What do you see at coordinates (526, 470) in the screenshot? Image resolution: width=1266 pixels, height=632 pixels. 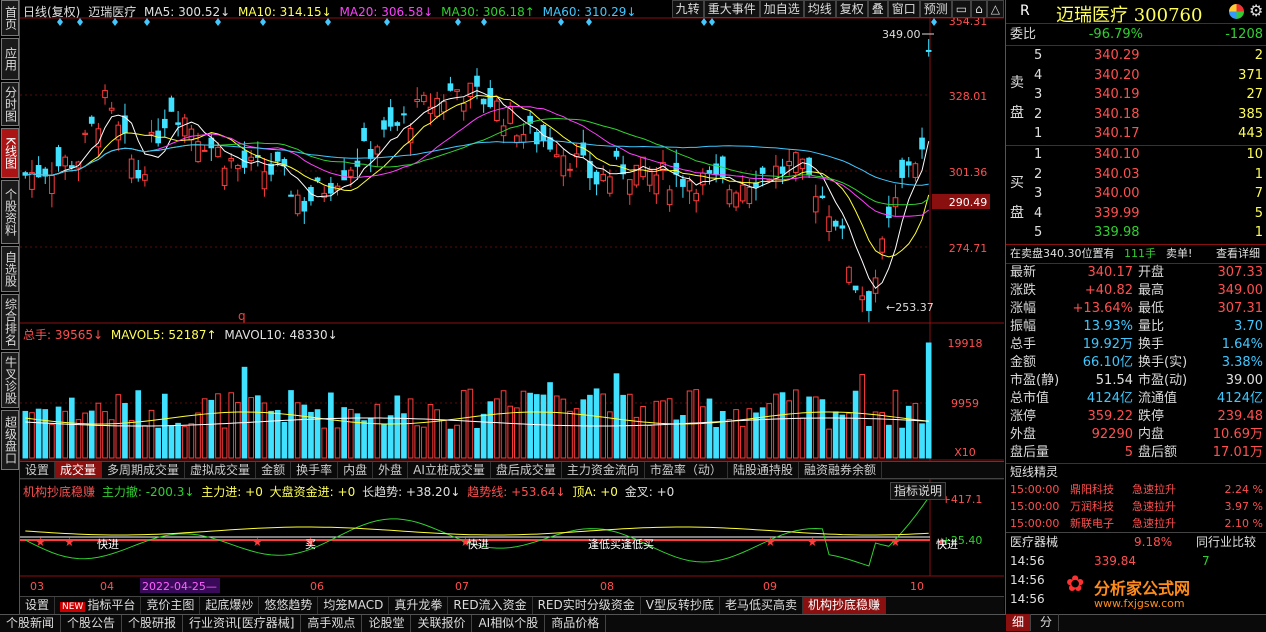 I see `volume-tab-9: 盘后成交量` at bounding box center [526, 470].